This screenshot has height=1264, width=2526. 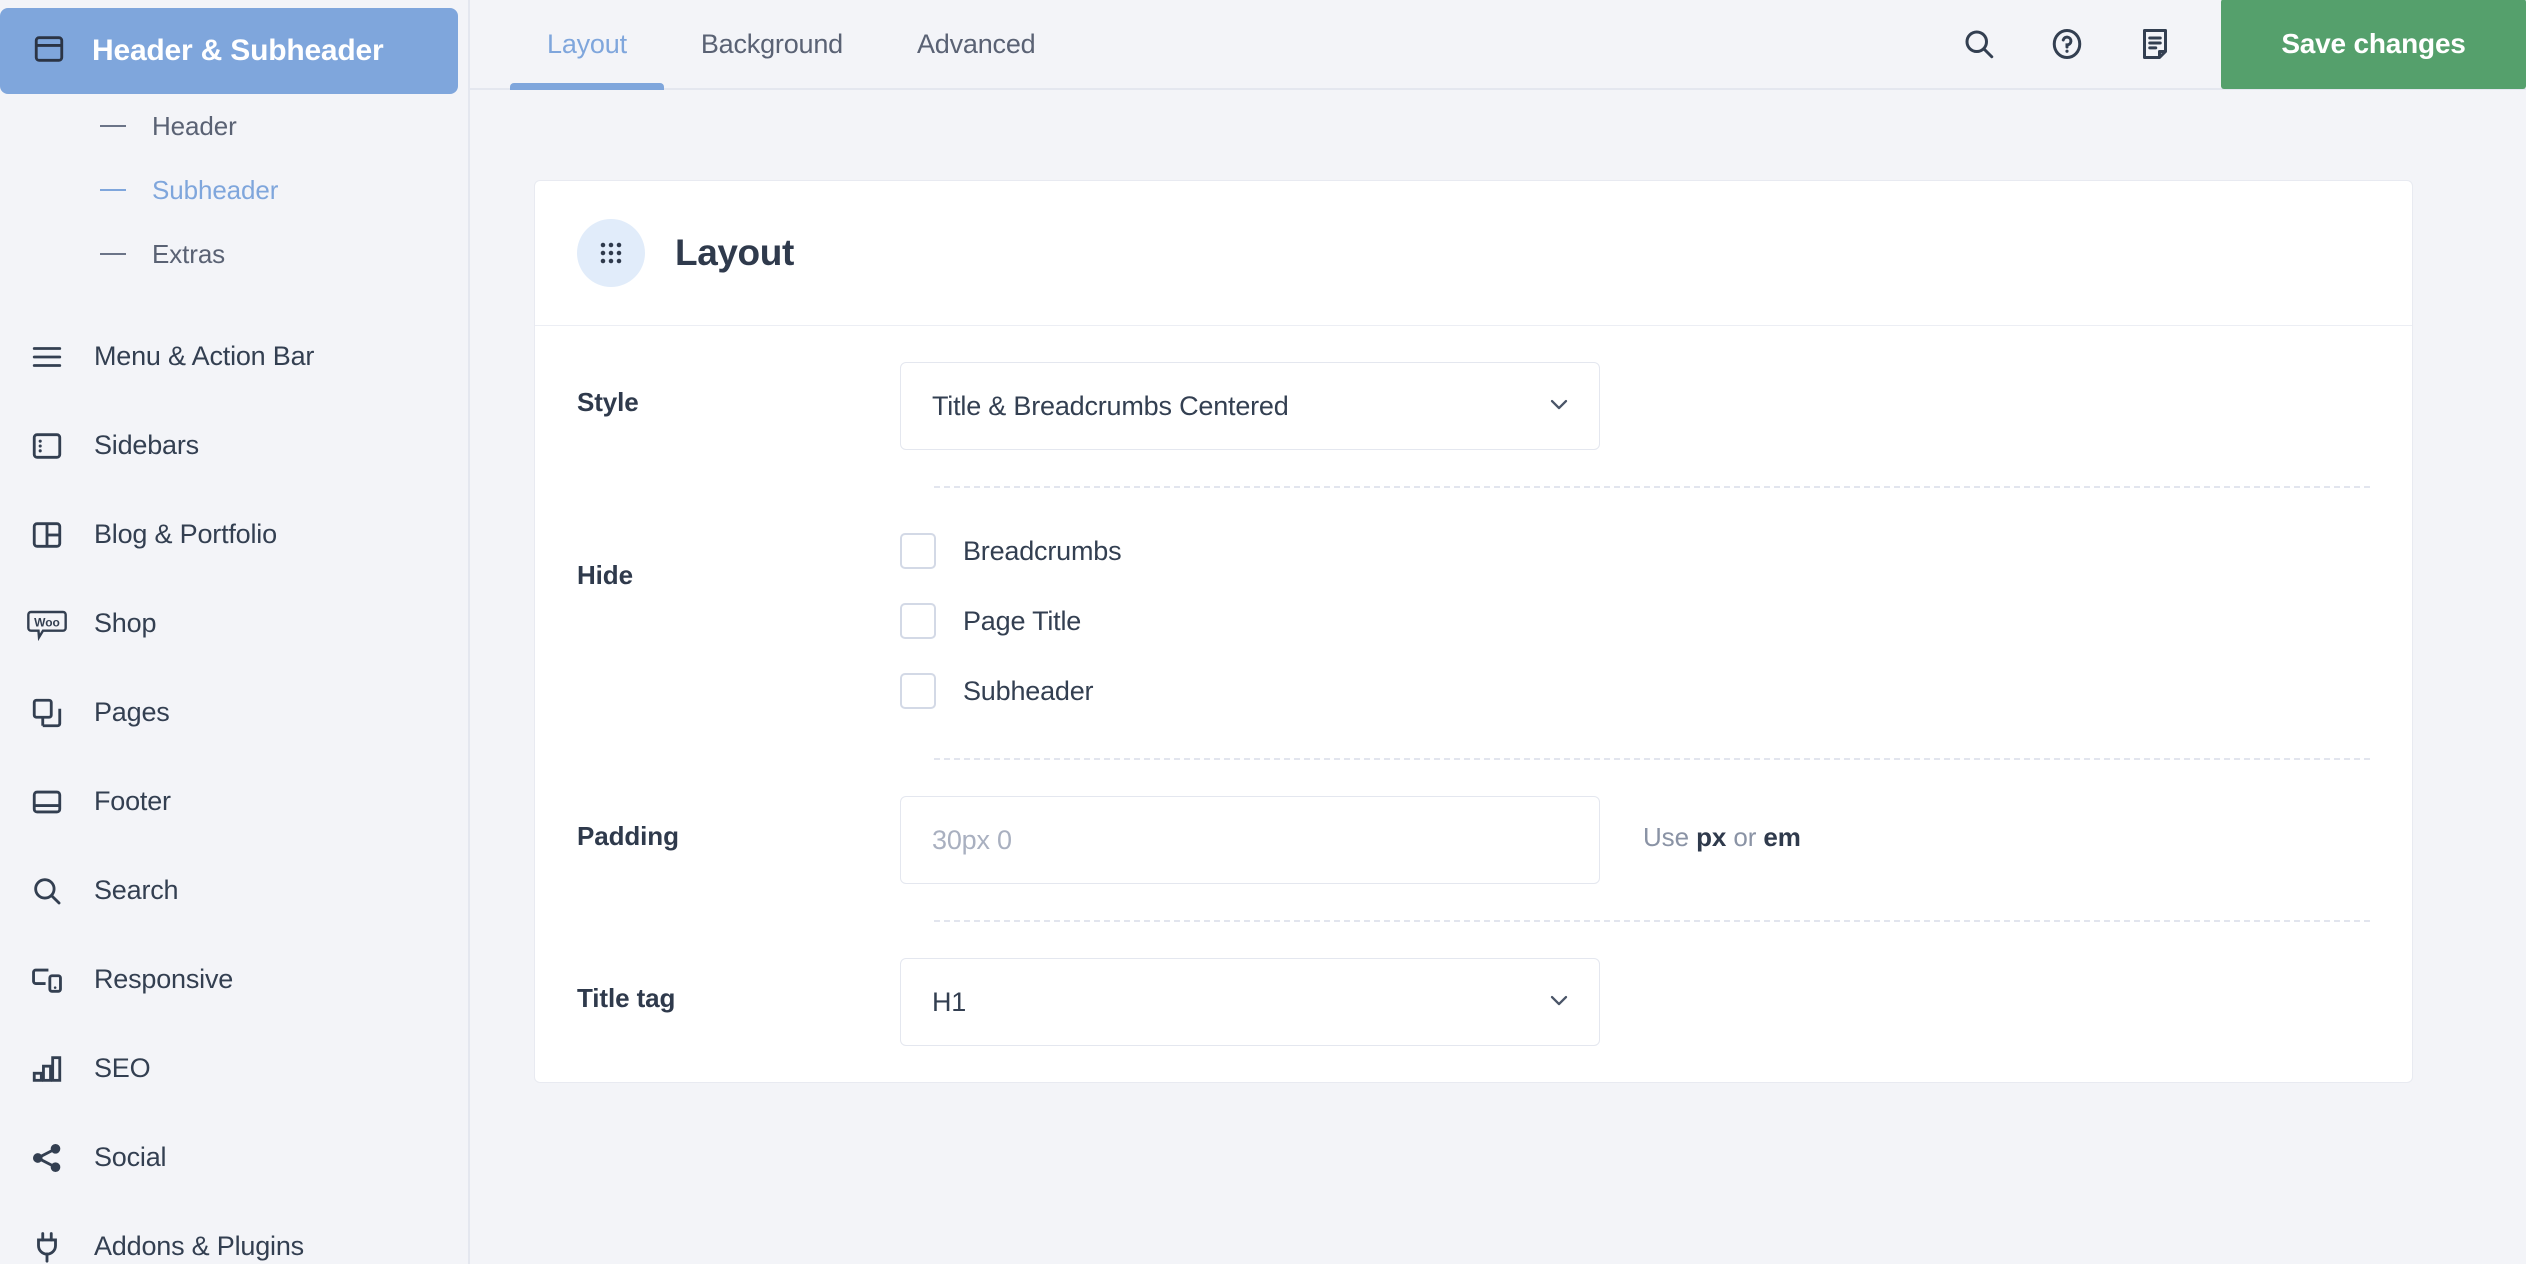 What do you see at coordinates (234, 1233) in the screenshot?
I see `sidebar-item-addons-plugins: Addons & Plugins` at bounding box center [234, 1233].